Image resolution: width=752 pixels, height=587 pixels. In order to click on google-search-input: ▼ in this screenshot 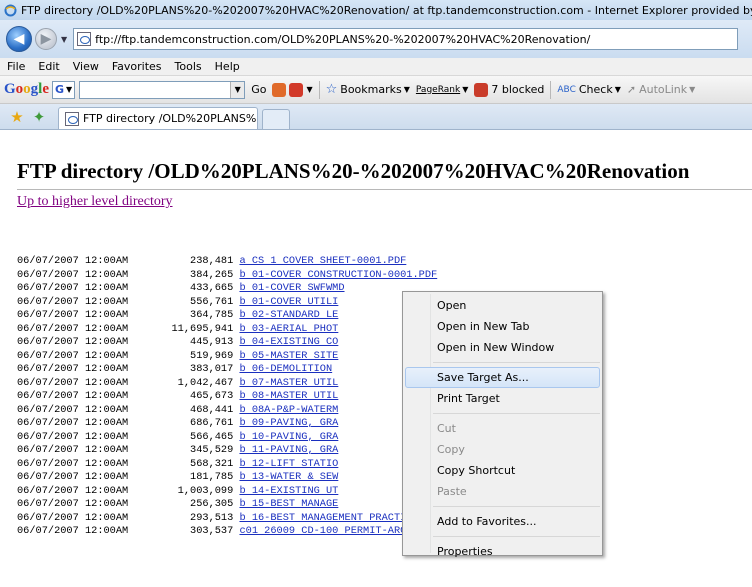, I will do `click(162, 89)`.